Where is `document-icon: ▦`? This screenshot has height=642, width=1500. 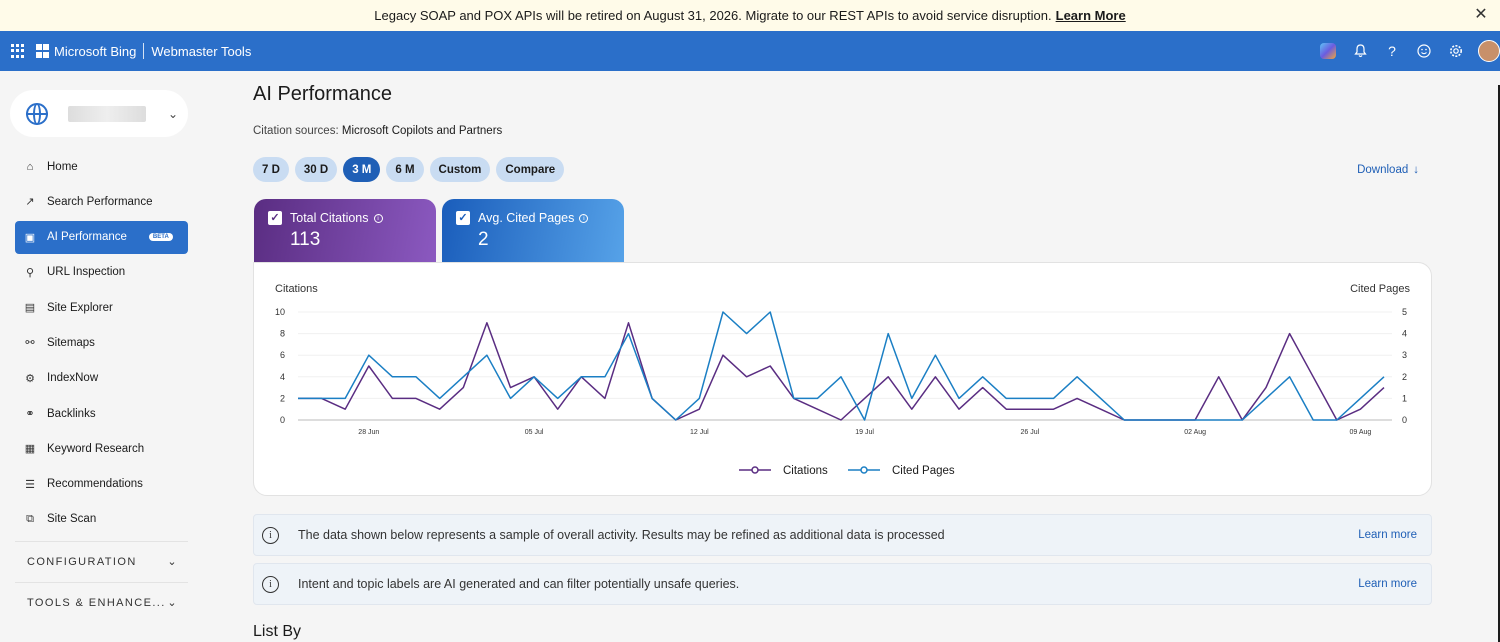 document-icon: ▦ is located at coordinates (30, 449).